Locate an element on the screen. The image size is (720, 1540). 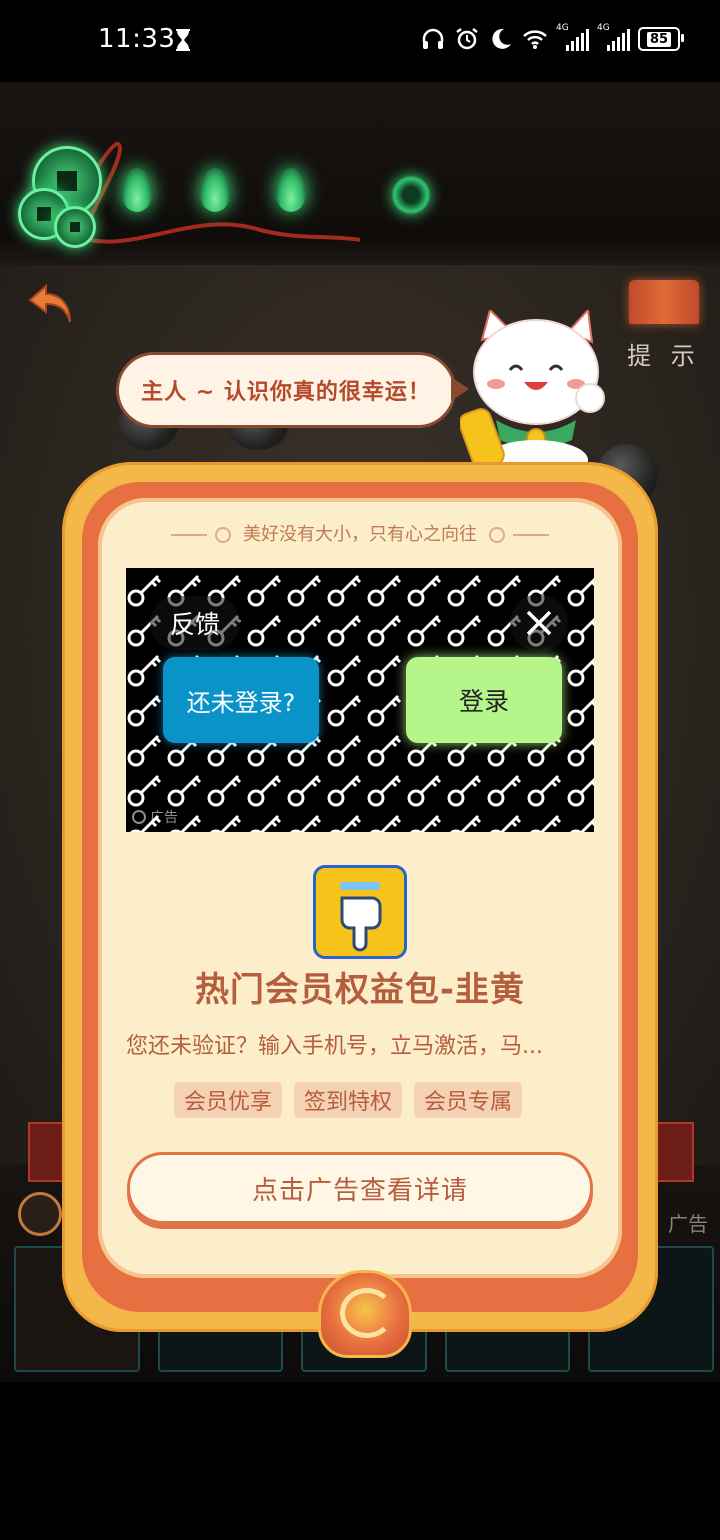
alarm-icon is located at coordinates (467, 39).